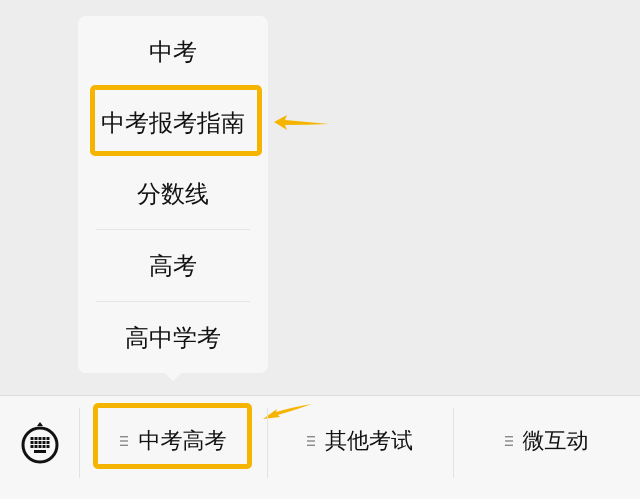 Image resolution: width=640 pixels, height=499 pixels. Describe the element at coordinates (173, 265) in the screenshot. I see `submenu-item: 高考` at that location.